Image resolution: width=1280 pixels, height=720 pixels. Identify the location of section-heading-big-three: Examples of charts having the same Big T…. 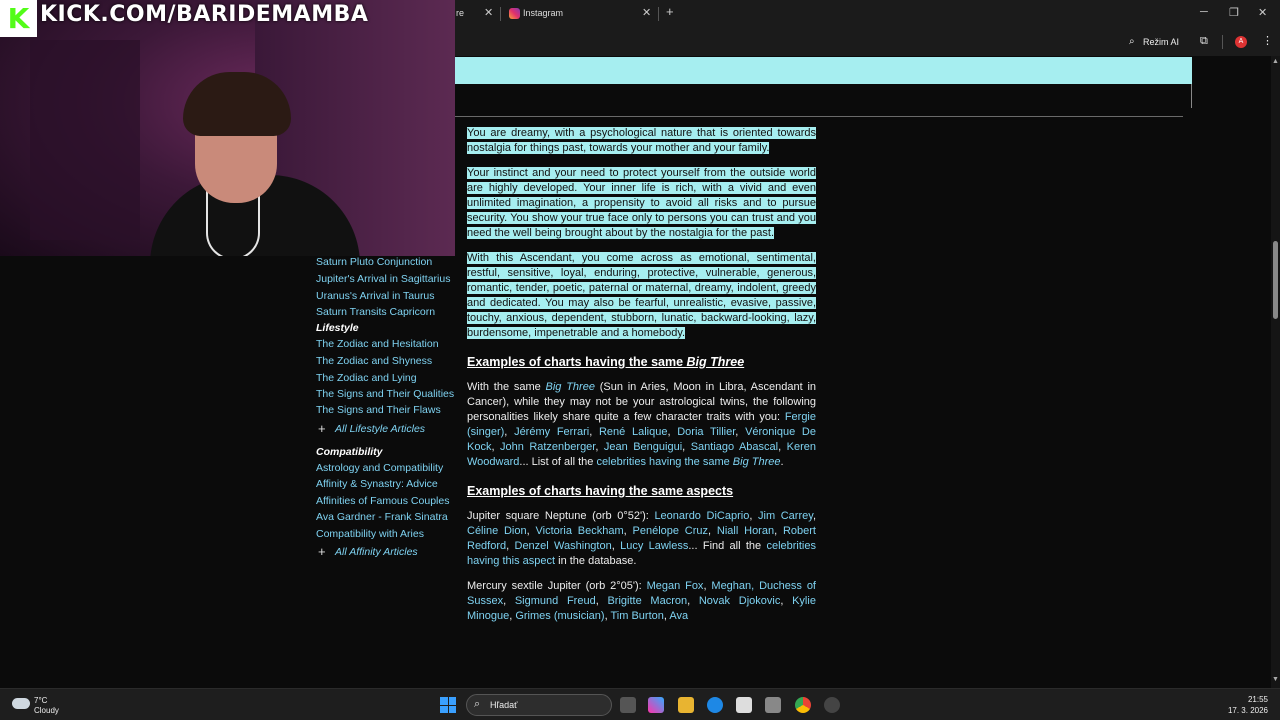
(641, 362).